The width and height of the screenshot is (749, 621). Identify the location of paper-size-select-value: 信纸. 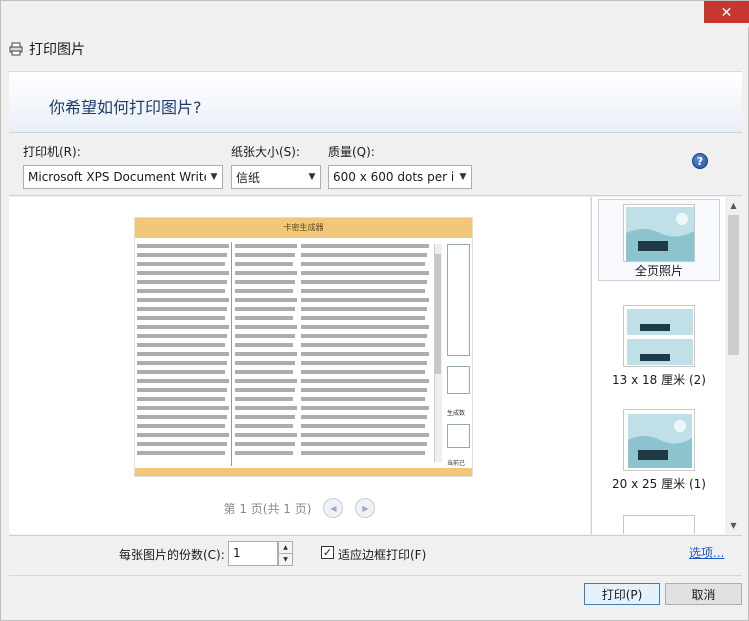
(248, 177).